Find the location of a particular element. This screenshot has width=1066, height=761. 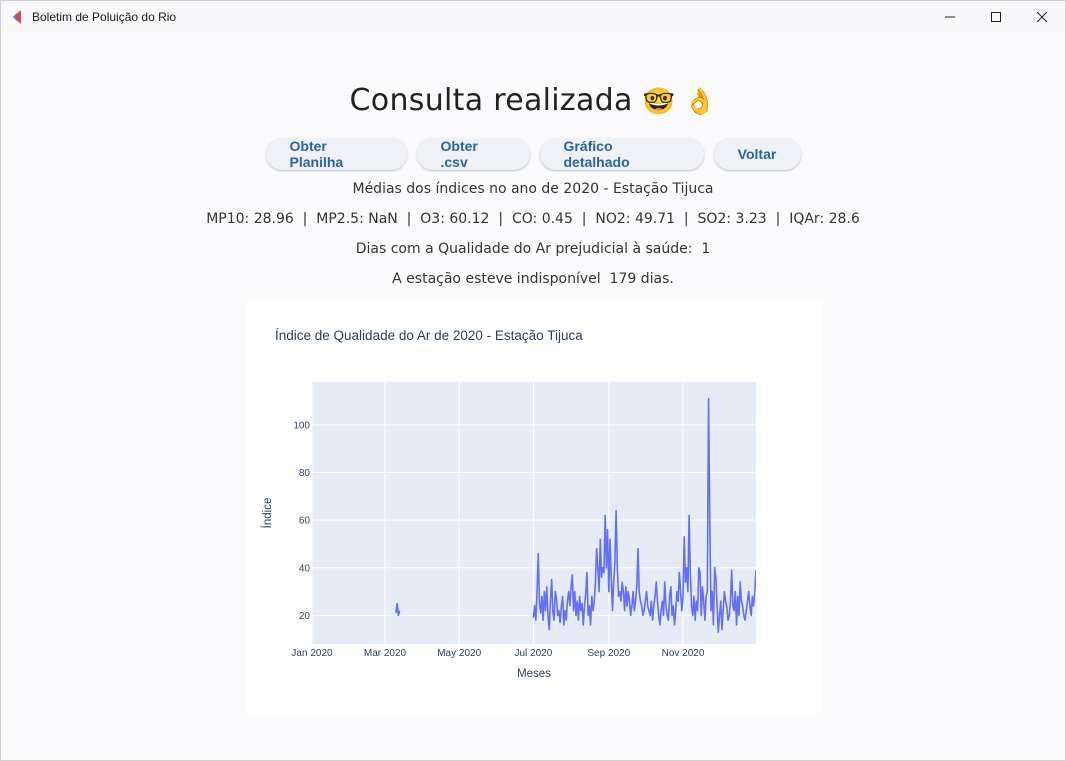

station-unavailable-days: A estação esteve indisponível 179 dias. is located at coordinates (533, 279).